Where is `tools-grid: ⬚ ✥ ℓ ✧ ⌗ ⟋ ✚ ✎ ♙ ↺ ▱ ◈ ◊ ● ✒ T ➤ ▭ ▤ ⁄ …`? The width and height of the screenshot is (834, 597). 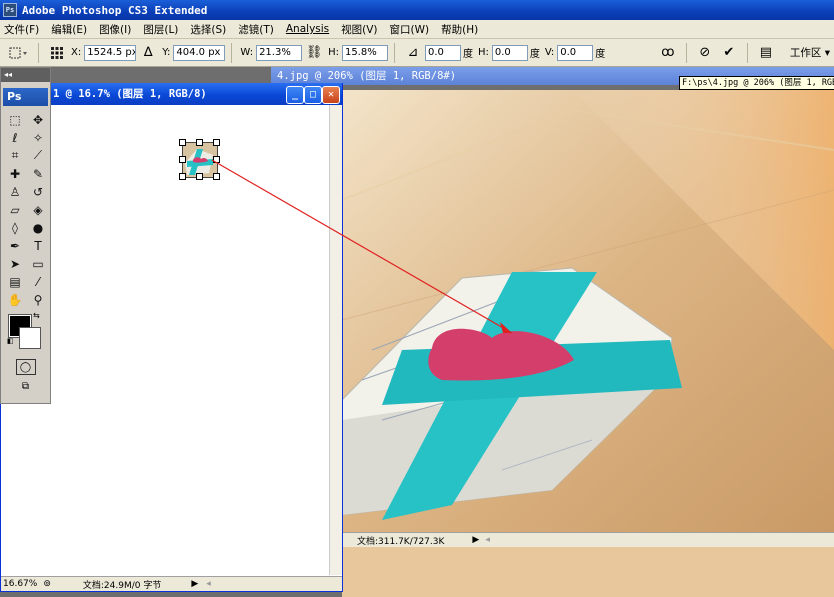 tools-grid: ⬚ ✥ ℓ ✧ ⌗ ⟋ ✚ ✎ ♙ ↺ ▱ ◈ ◊ ● ✒ T ➤ ▭ ▤ ⁄ … is located at coordinates (25, 209).